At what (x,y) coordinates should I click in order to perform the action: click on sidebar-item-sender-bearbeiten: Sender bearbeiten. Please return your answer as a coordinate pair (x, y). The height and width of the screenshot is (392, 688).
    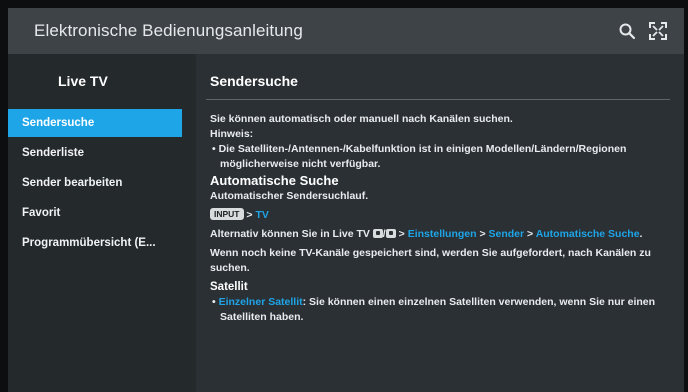
    Looking at the image, I should click on (95, 183).